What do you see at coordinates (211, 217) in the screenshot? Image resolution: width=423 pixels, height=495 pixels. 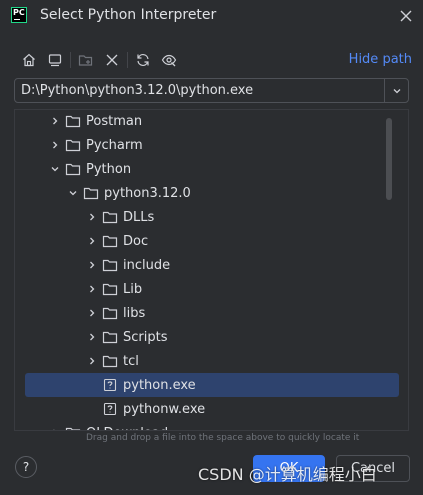 I see `tree-folder-item: DLLs` at bounding box center [211, 217].